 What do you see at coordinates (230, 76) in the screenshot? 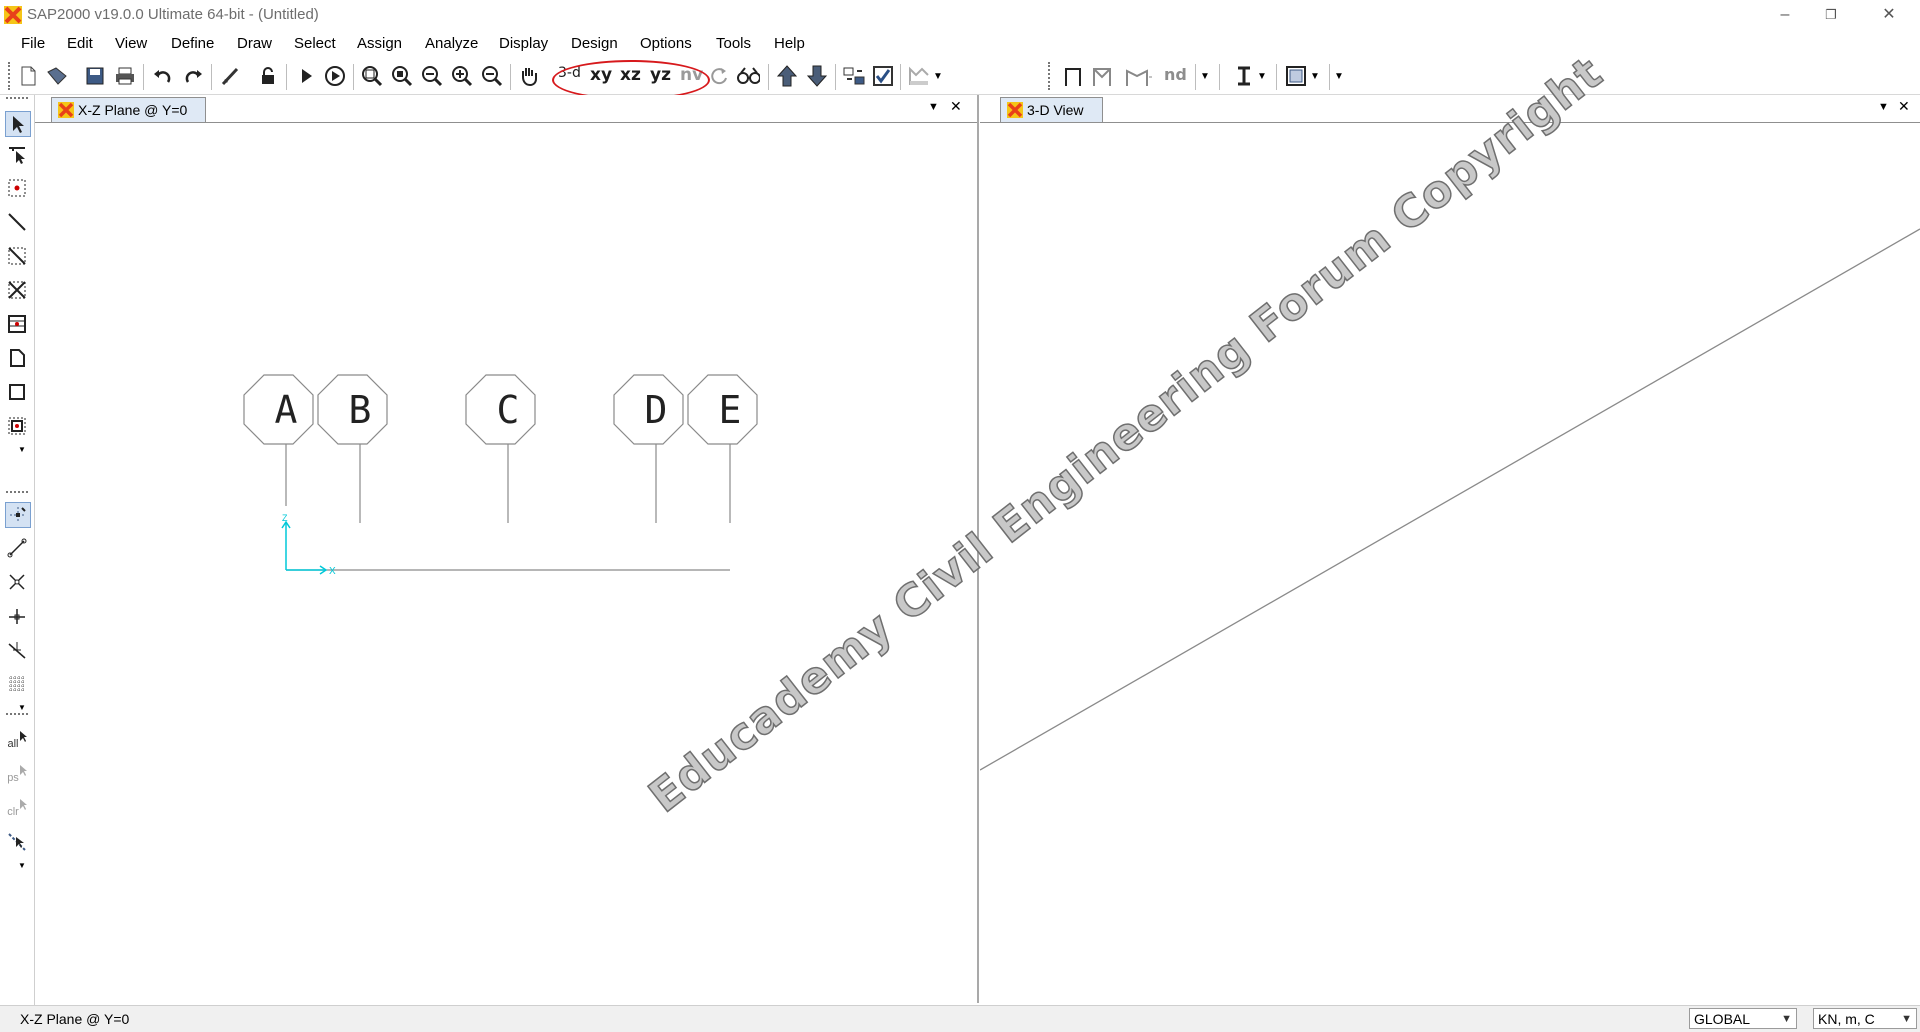
I see `refresh-window-icon` at bounding box center [230, 76].